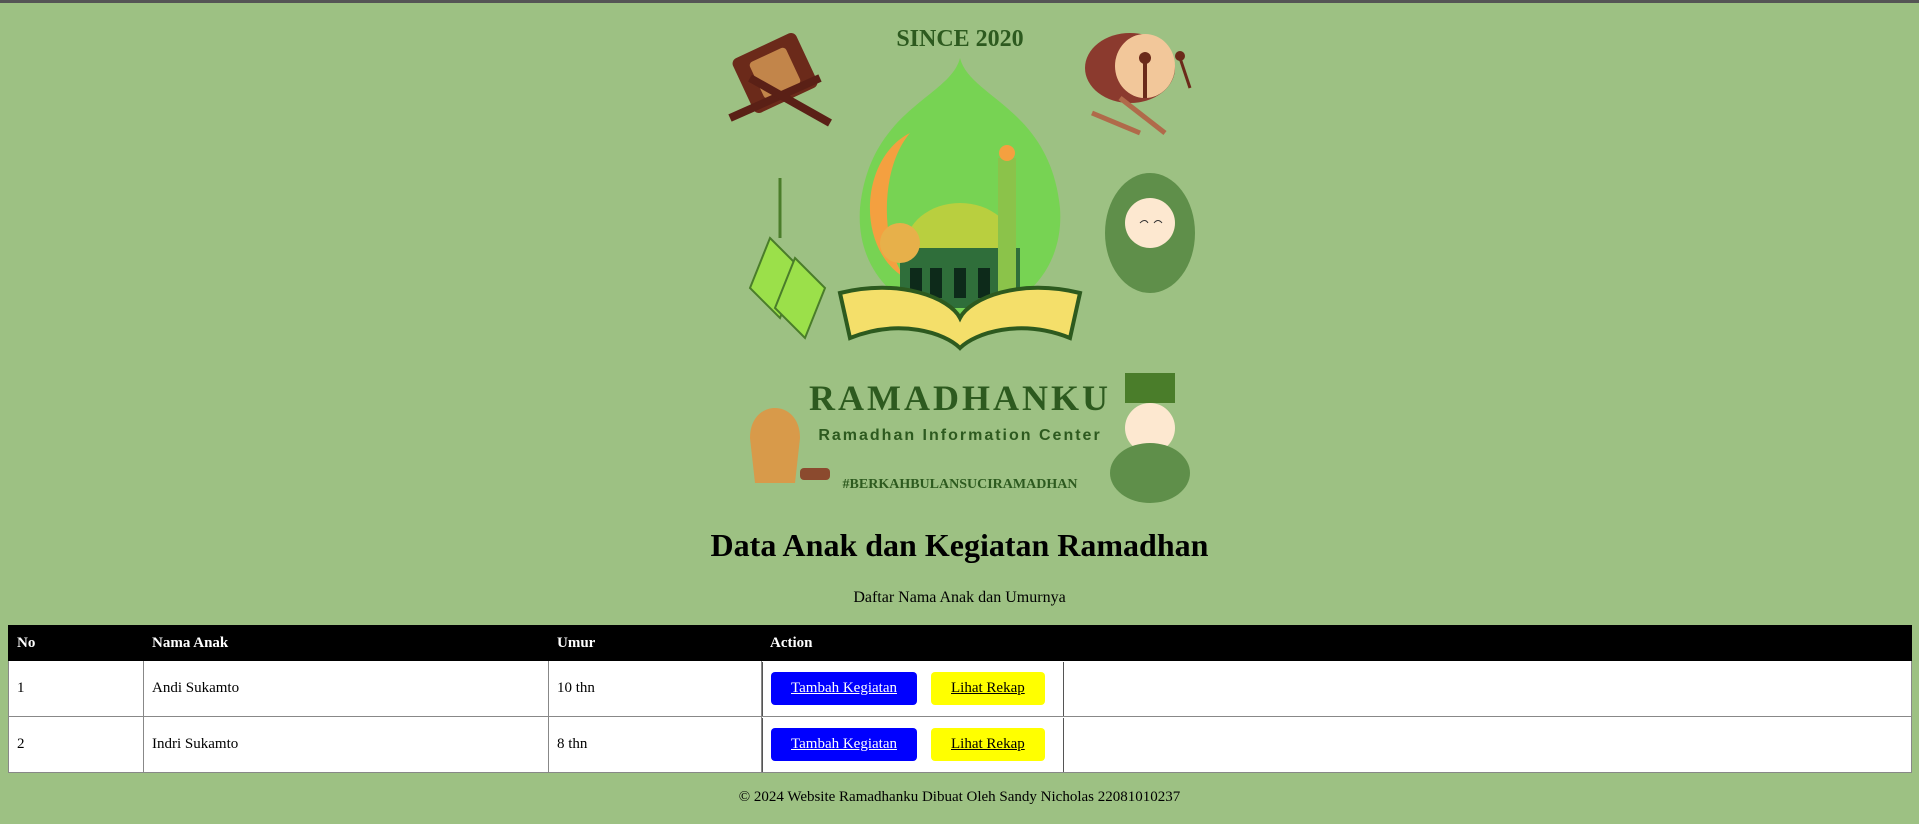  Describe the element at coordinates (780, 79) in the screenshot. I see `quran-stand-icon` at that location.